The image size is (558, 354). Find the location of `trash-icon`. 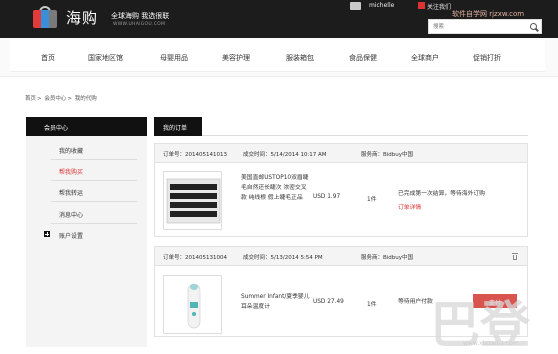

trash-icon is located at coordinates (515, 256).